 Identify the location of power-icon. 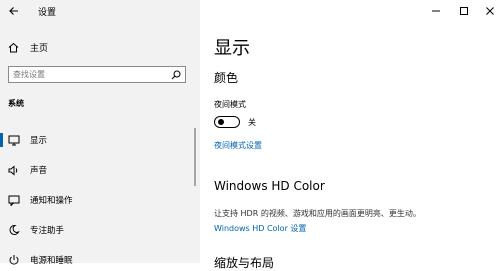
(14, 260).